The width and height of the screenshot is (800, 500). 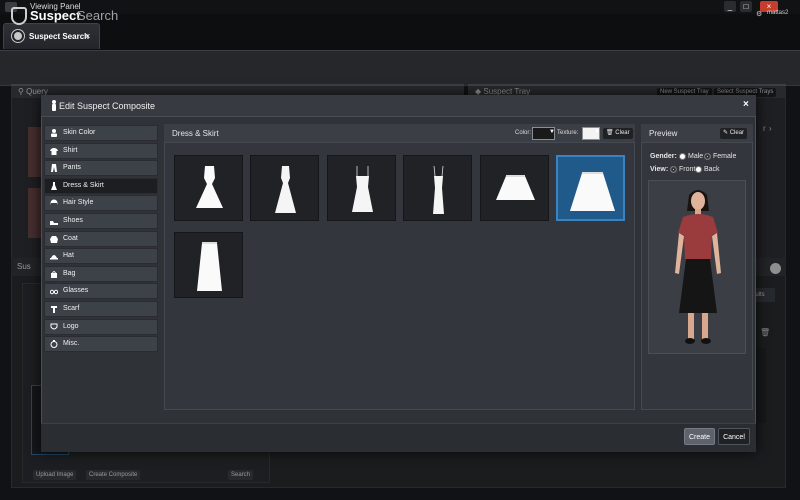 What do you see at coordinates (673, 169) in the screenshot?
I see `view-front-radio` at bounding box center [673, 169].